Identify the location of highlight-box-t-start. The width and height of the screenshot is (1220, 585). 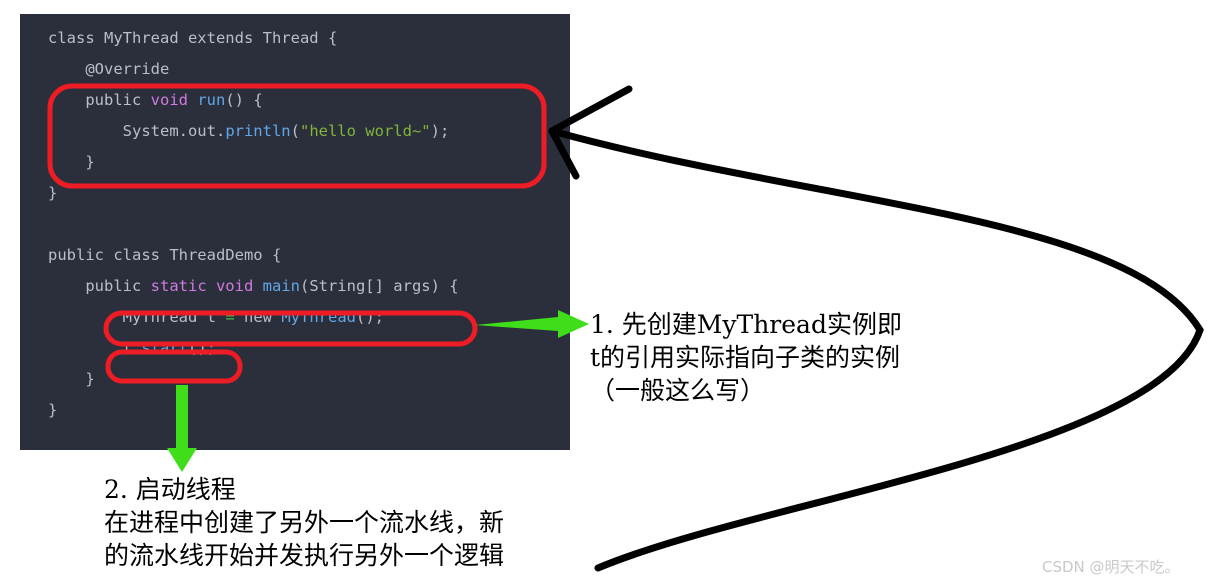
(174, 366).